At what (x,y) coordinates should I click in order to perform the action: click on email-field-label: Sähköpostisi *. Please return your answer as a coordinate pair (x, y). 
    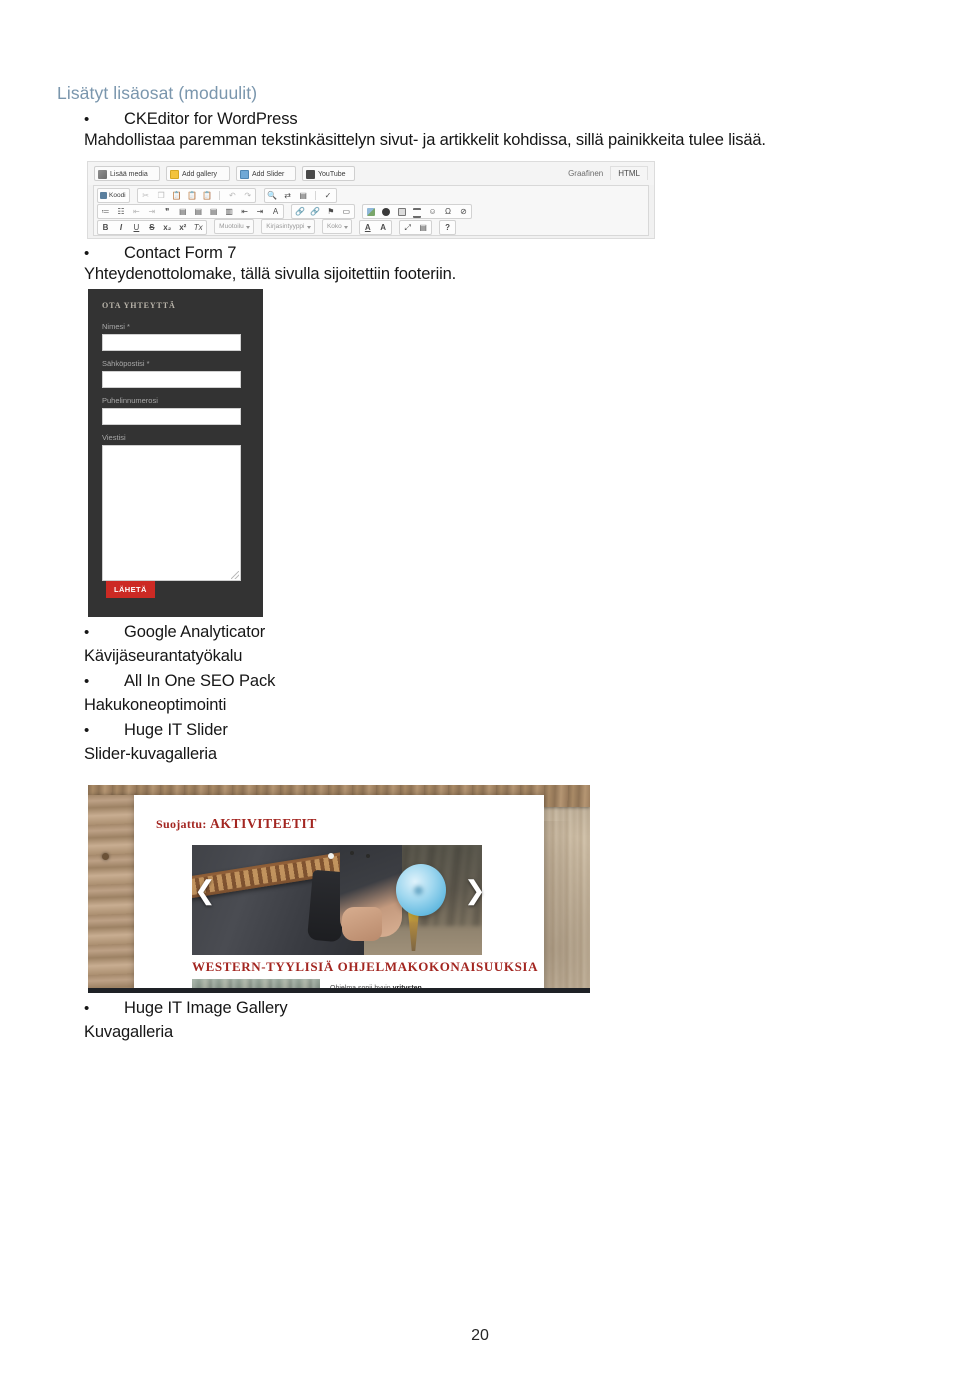
    Looking at the image, I should click on (126, 363).